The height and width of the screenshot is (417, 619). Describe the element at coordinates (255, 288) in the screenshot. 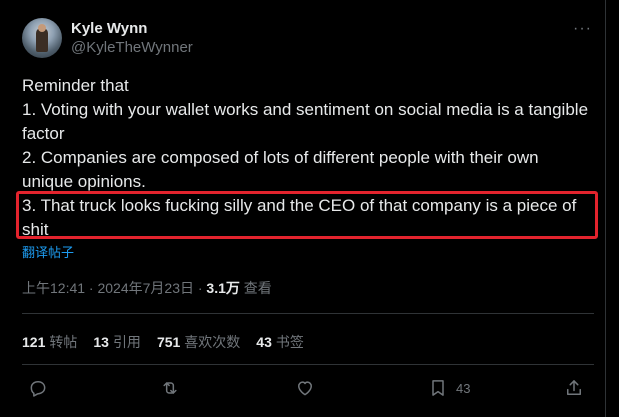

I see `views-label: 查看` at that location.